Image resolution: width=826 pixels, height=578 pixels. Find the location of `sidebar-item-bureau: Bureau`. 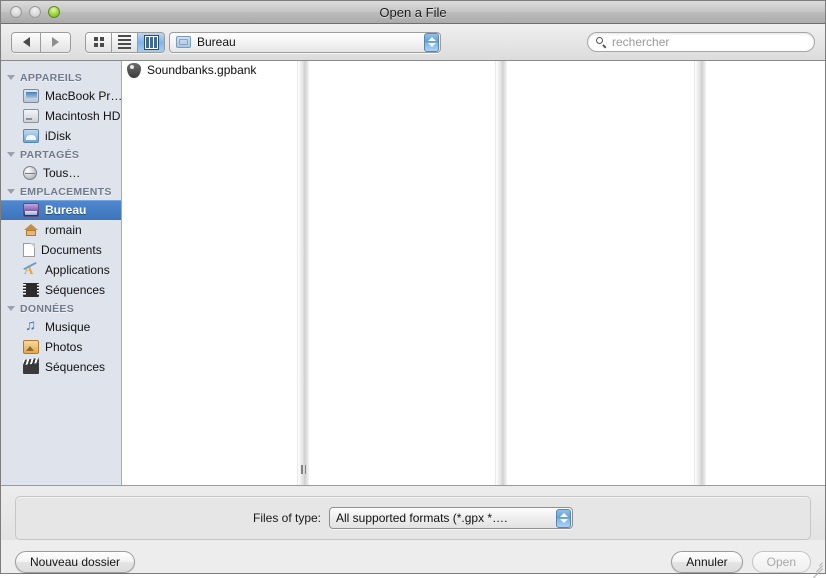

sidebar-item-bureau: Bureau is located at coordinates (61, 210).